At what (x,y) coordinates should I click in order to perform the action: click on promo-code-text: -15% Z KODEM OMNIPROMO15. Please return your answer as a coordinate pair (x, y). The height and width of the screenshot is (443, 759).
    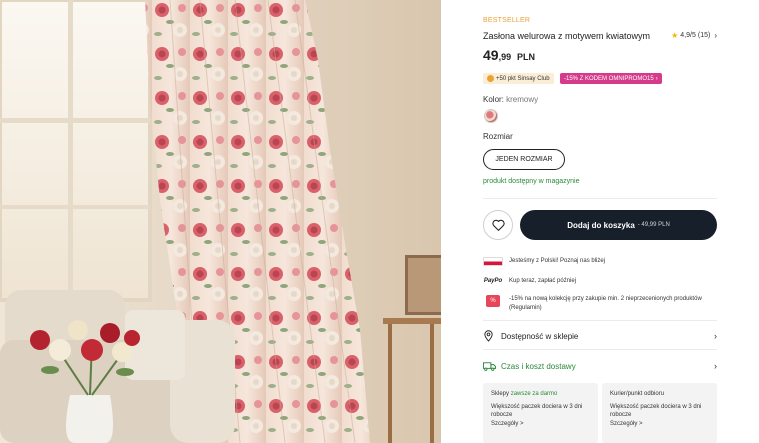
    Looking at the image, I should click on (609, 78).